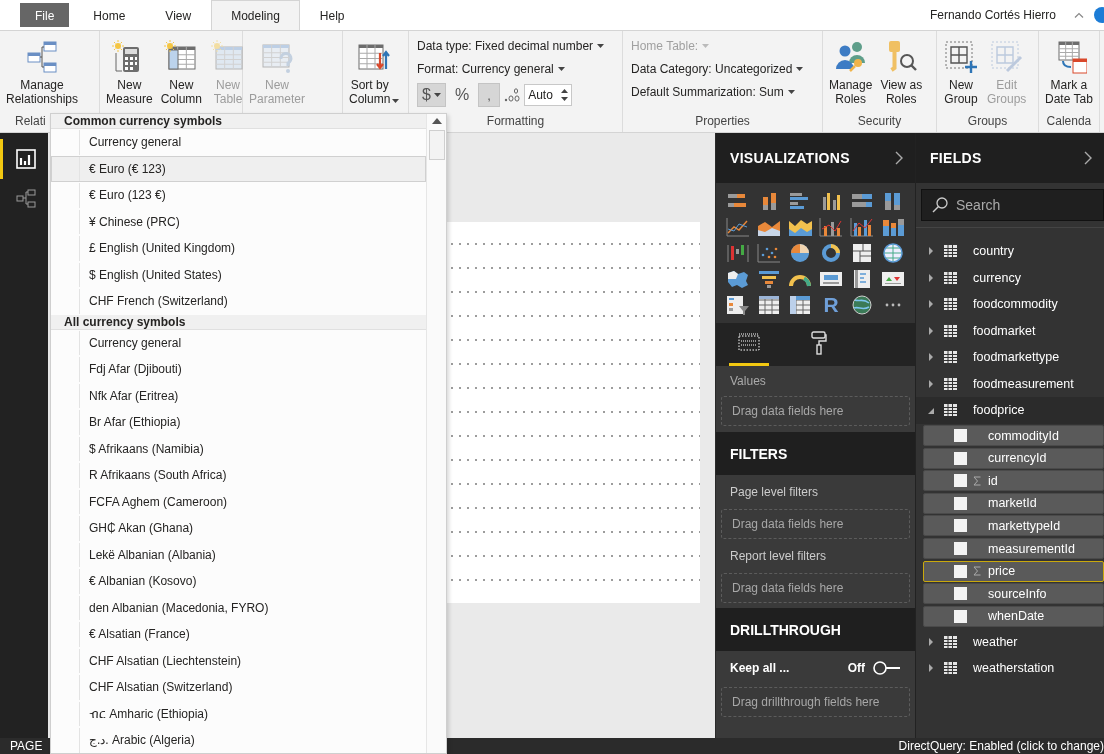  What do you see at coordinates (956, 158) in the screenshot?
I see `pane-title: FIELDS` at bounding box center [956, 158].